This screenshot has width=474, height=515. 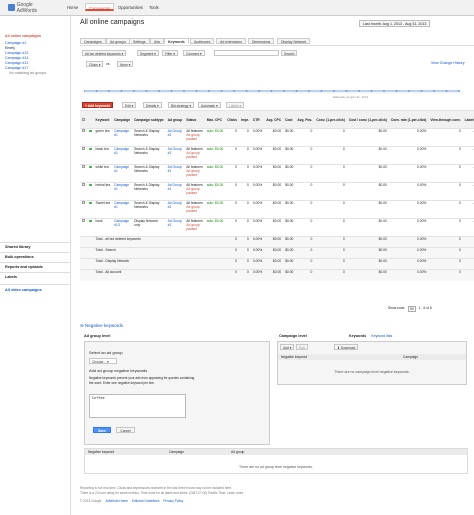 What do you see at coordinates (175, 119) in the screenshot?
I see `col-ad-group: Ad group` at bounding box center [175, 119].